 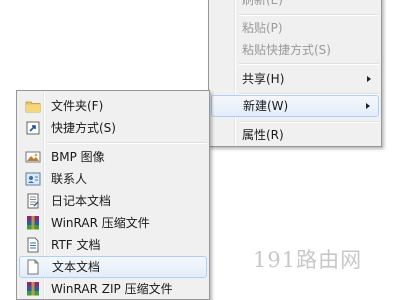 What do you see at coordinates (295, 135) in the screenshot?
I see `menu-item-properties: 属性(R)` at bounding box center [295, 135].